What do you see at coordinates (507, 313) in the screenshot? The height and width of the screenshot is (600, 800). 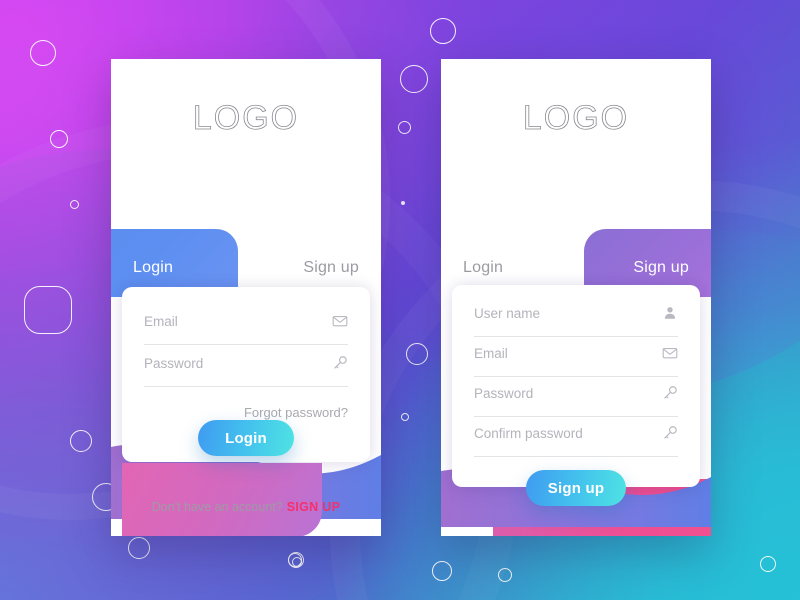 I see `username-field-label: User name` at bounding box center [507, 313].